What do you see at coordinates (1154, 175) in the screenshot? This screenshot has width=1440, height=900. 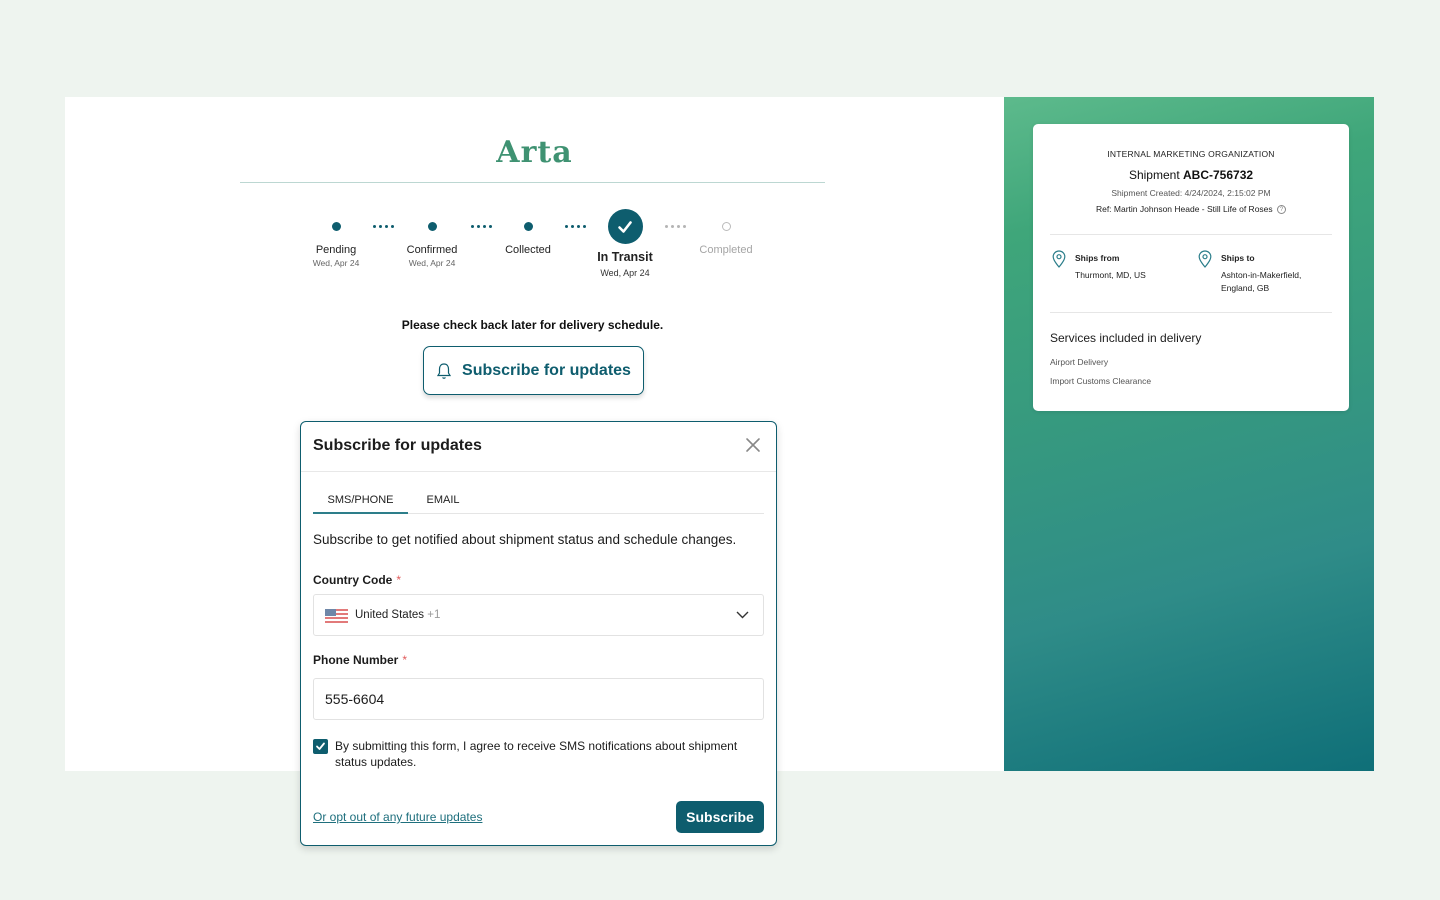 I see `shipment-title-prefix: Shipment` at bounding box center [1154, 175].